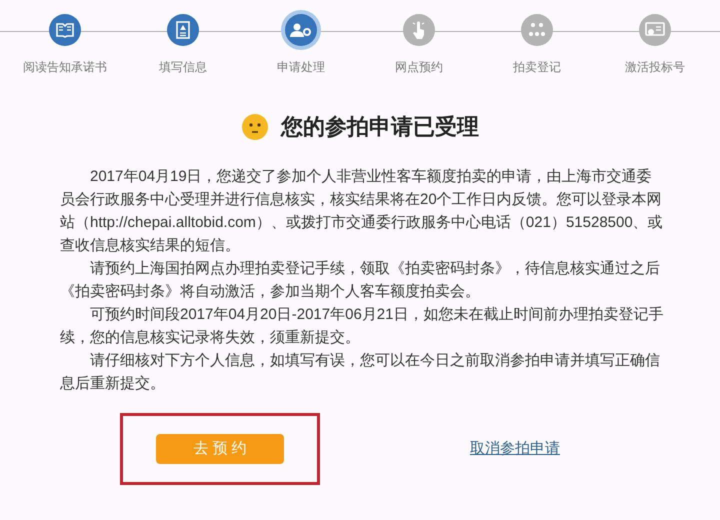  What do you see at coordinates (380, 127) in the screenshot?
I see `page-title: 您的参拍申请已受理` at bounding box center [380, 127].